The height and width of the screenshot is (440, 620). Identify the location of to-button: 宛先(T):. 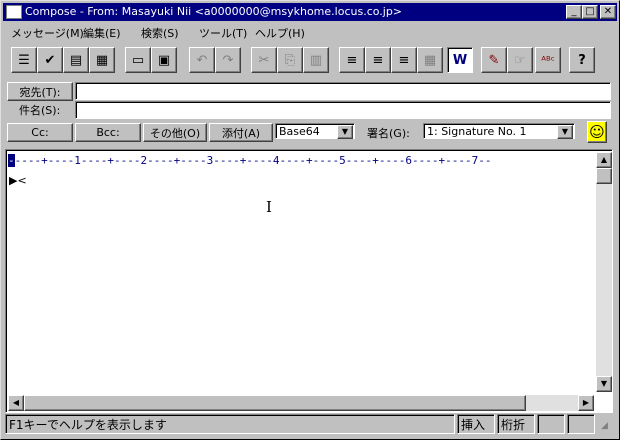
(40, 91).